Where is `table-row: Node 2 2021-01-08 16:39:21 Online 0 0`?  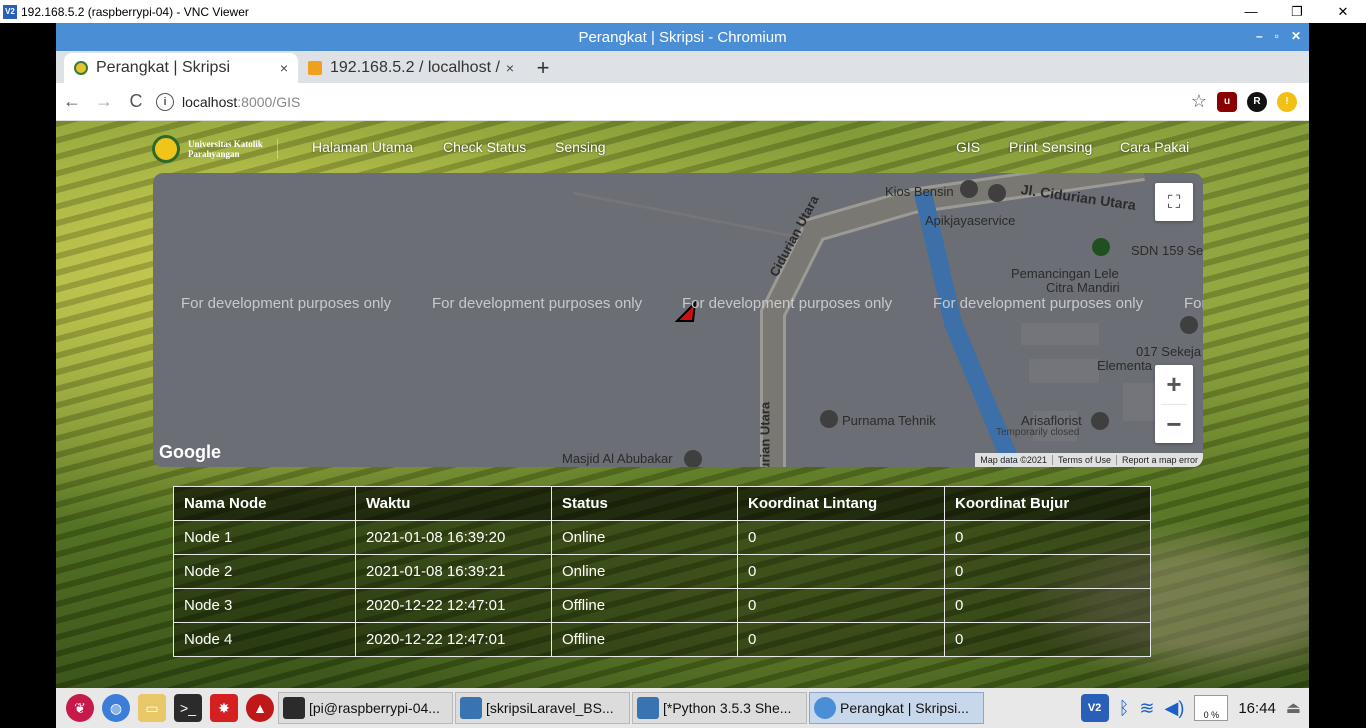 table-row: Node 2 2021-01-08 16:39:21 Online 0 0 is located at coordinates (662, 571).